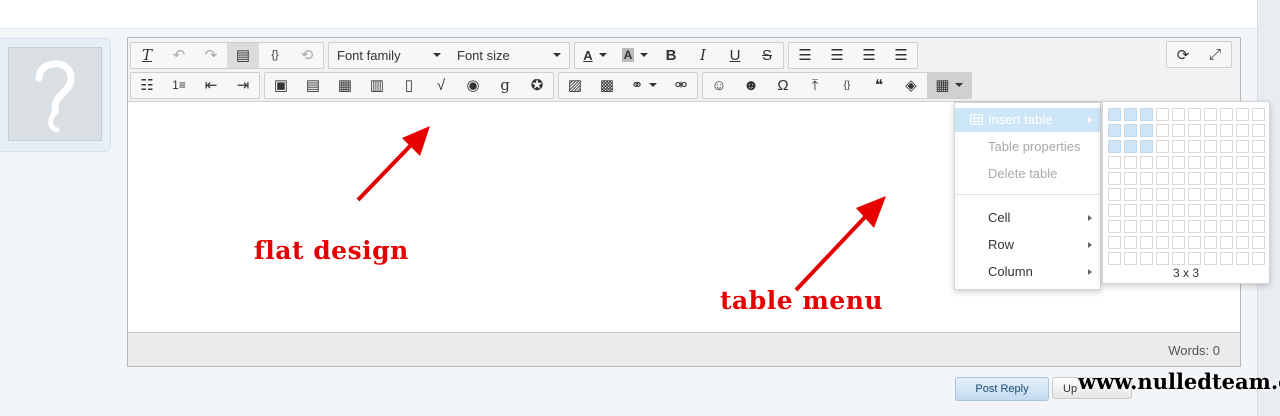  Describe the element at coordinates (805, 55) in the screenshot. I see `align-left-button: ☰` at that location.